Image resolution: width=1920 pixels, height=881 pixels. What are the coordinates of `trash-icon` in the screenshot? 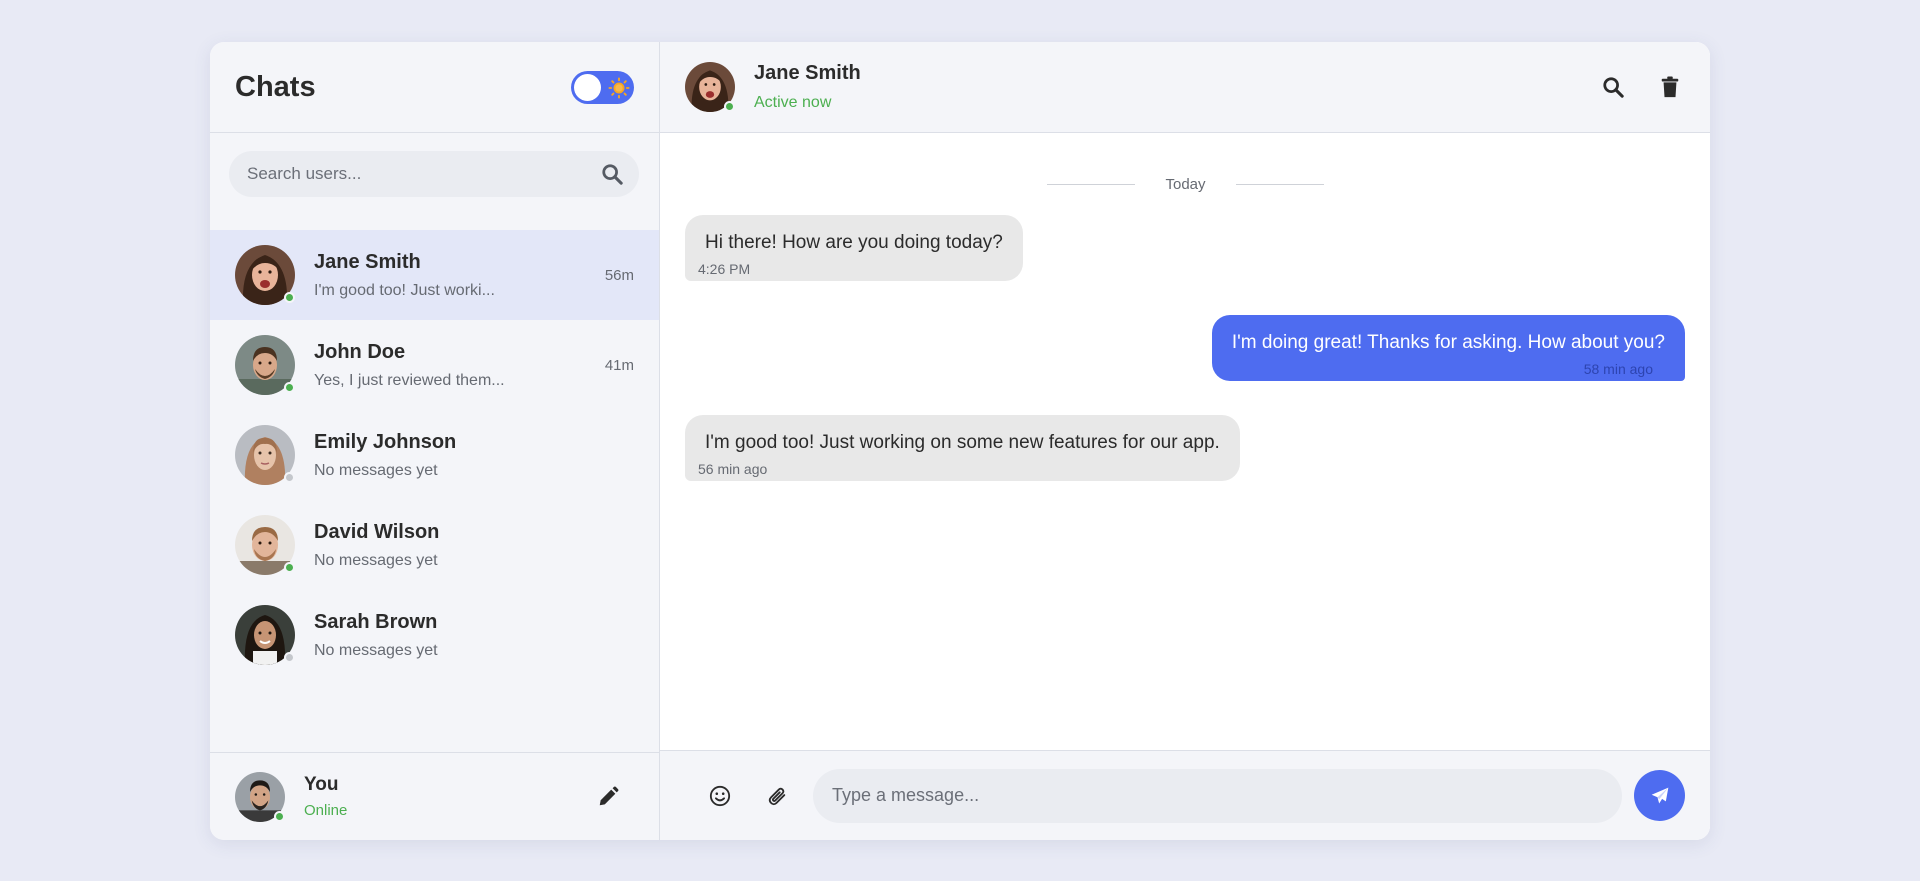 It's located at (1670, 87).